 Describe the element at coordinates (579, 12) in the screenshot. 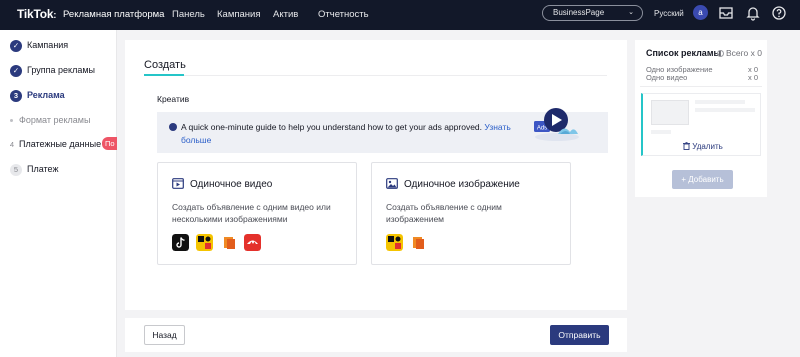

I see `account-name: BusinessPage` at that location.